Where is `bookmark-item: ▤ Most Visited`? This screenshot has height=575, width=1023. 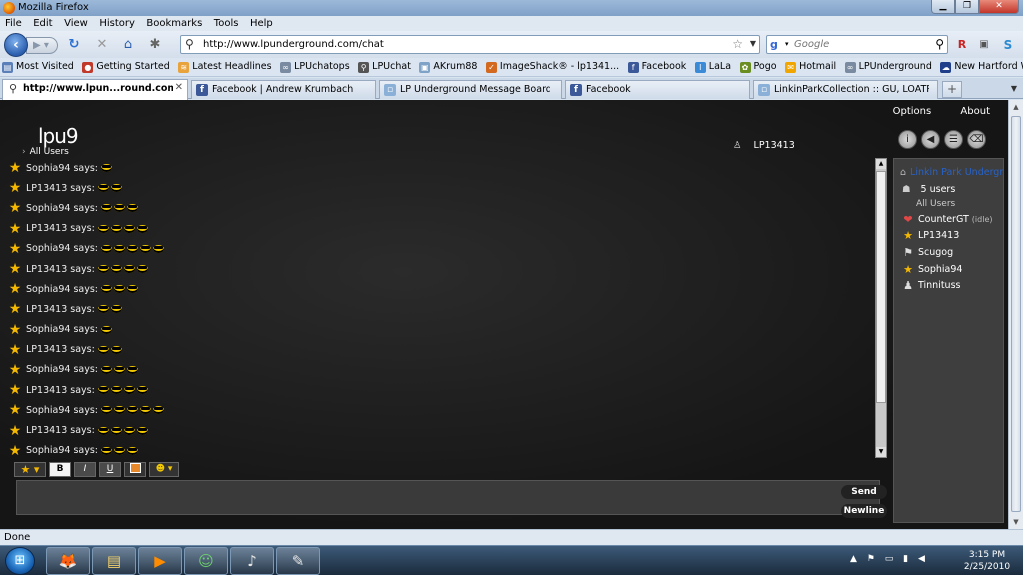 bookmark-item: ▤ Most Visited is located at coordinates (38, 65).